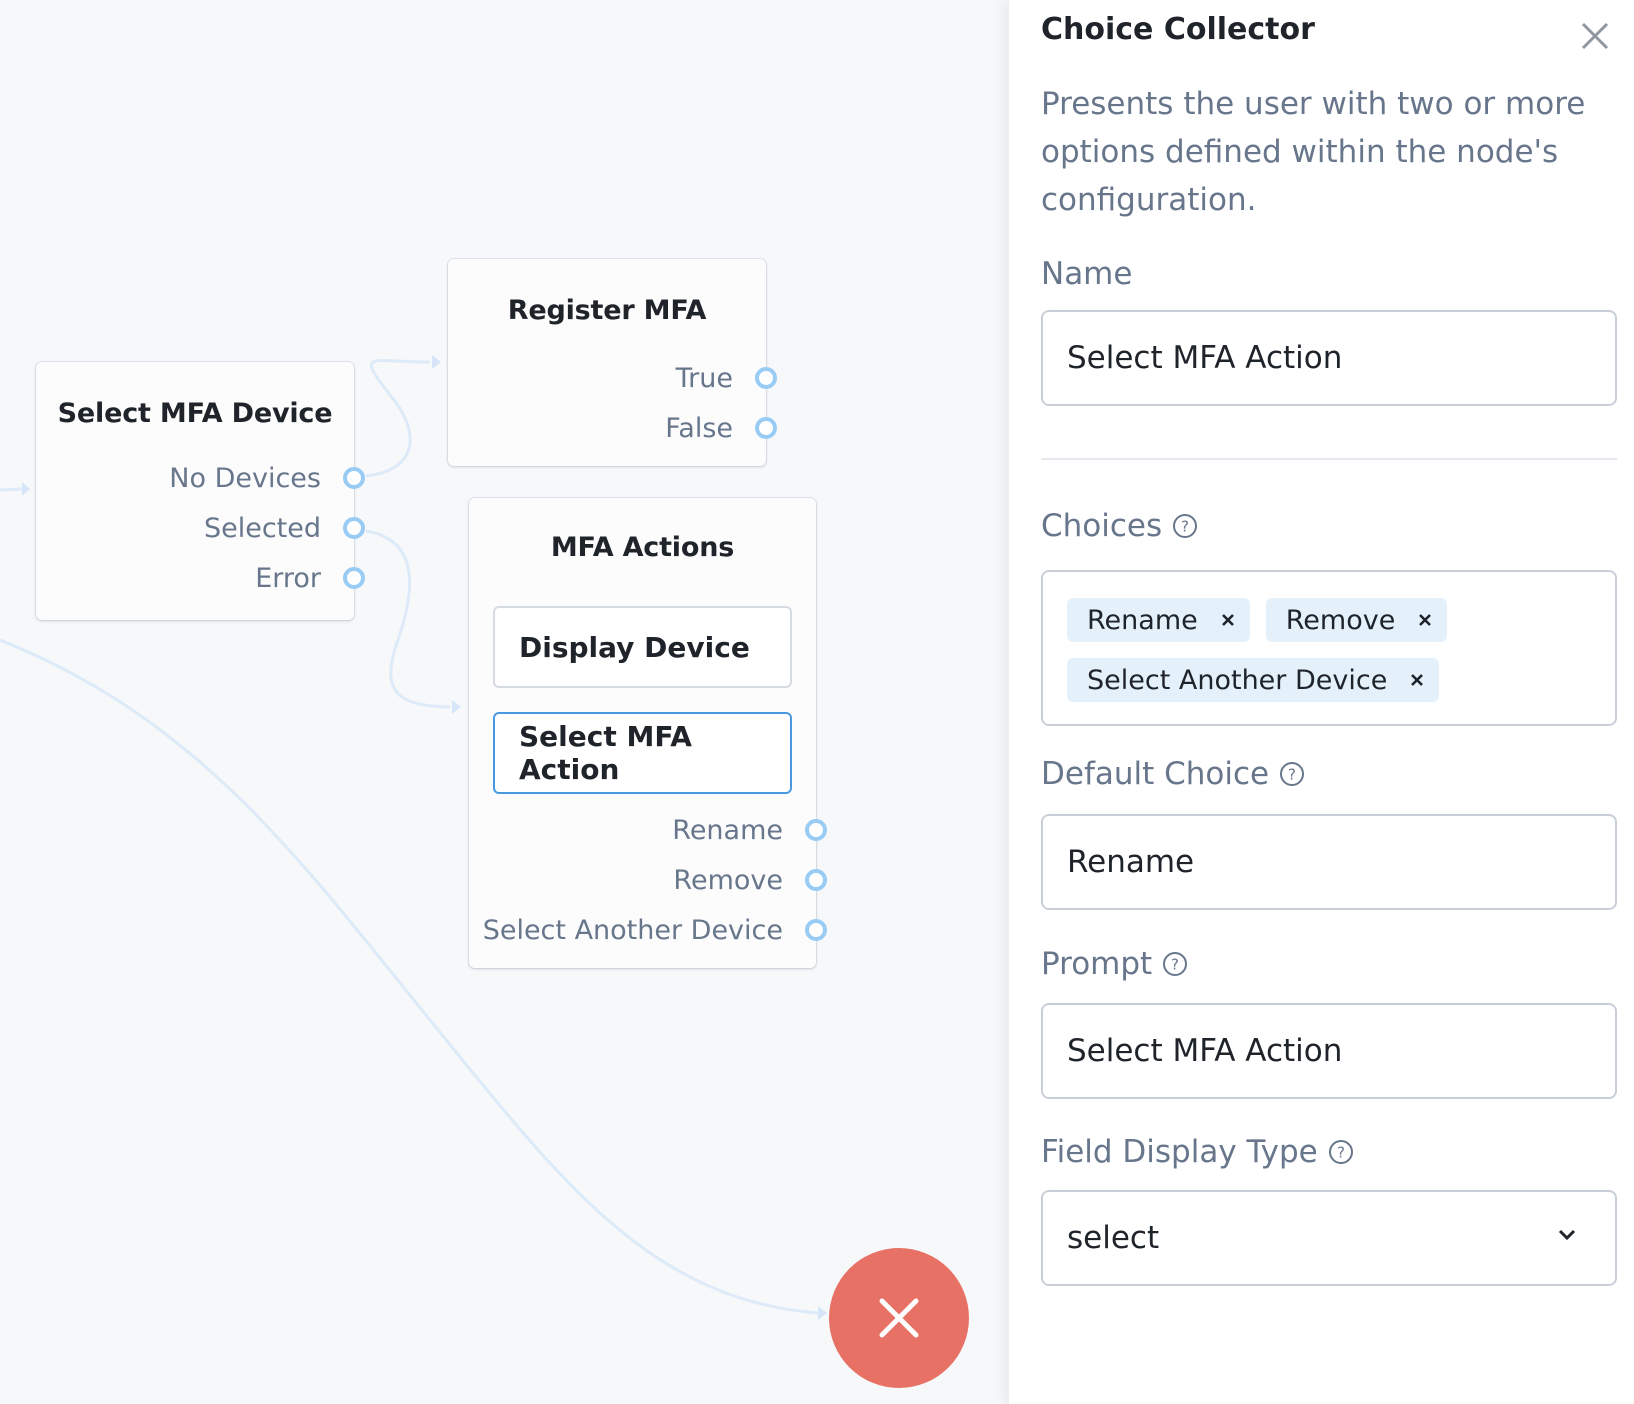  I want to click on outcome-label: False, so click(699, 428).